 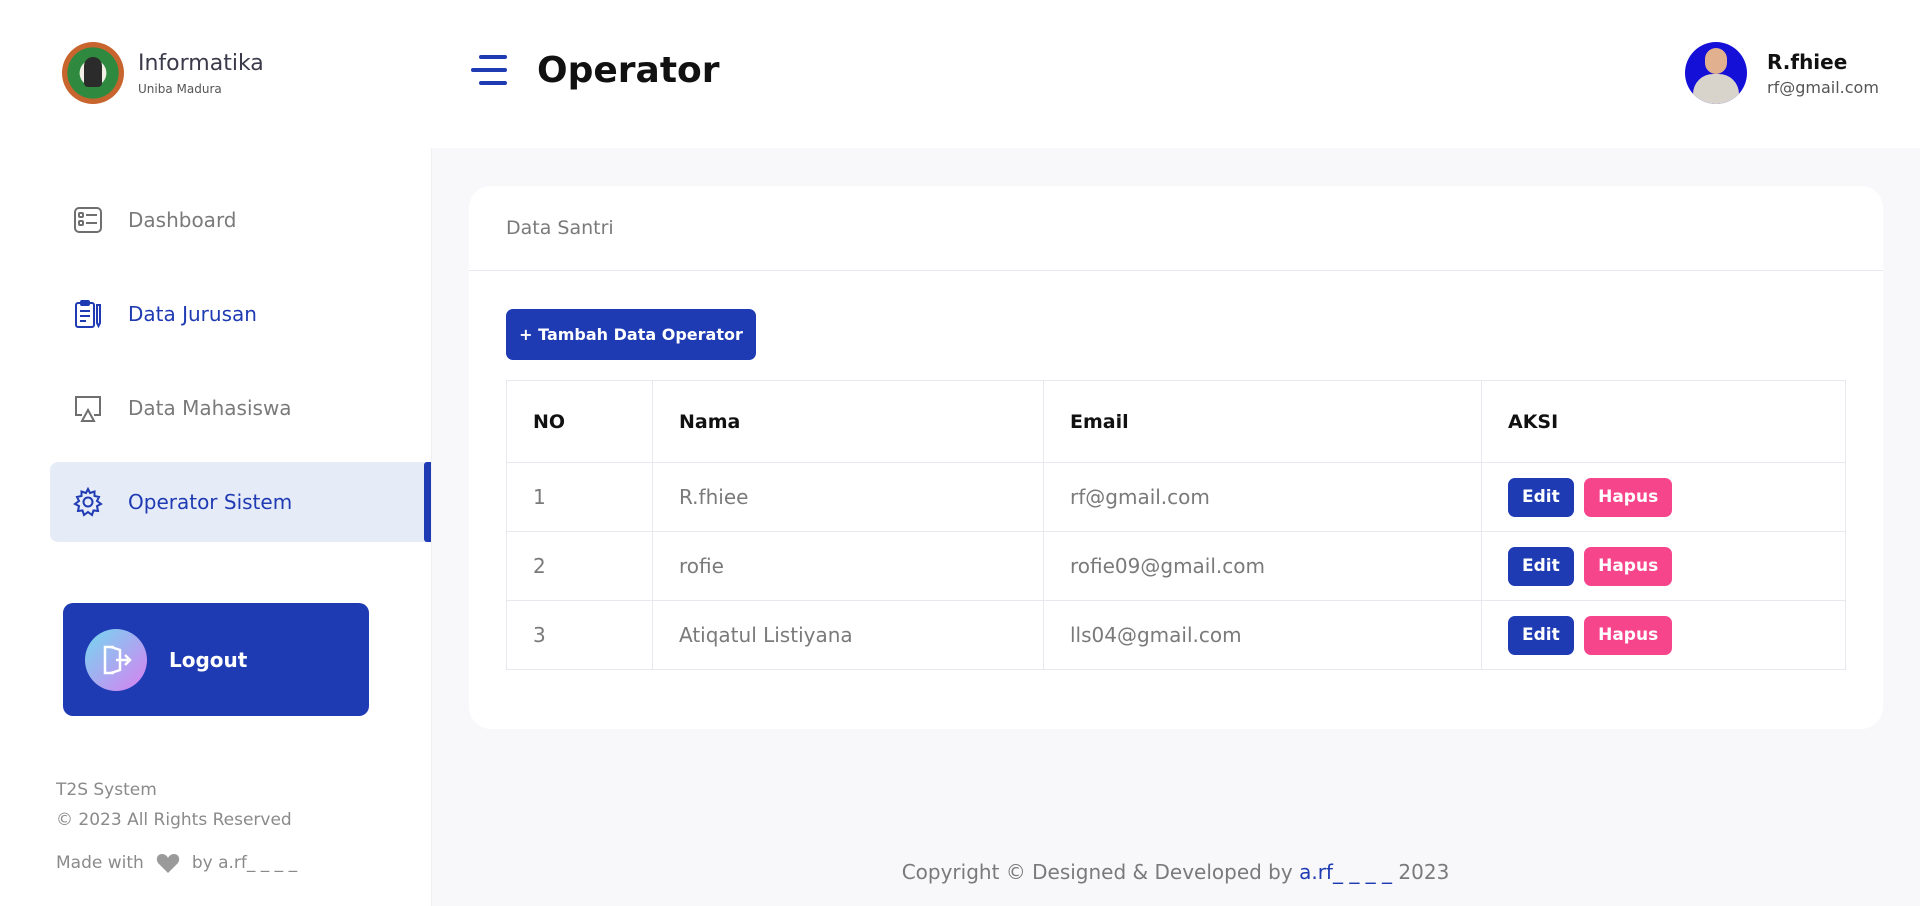 I want to click on copyright-text: © 2023 All Rights Reserved, so click(x=174, y=820).